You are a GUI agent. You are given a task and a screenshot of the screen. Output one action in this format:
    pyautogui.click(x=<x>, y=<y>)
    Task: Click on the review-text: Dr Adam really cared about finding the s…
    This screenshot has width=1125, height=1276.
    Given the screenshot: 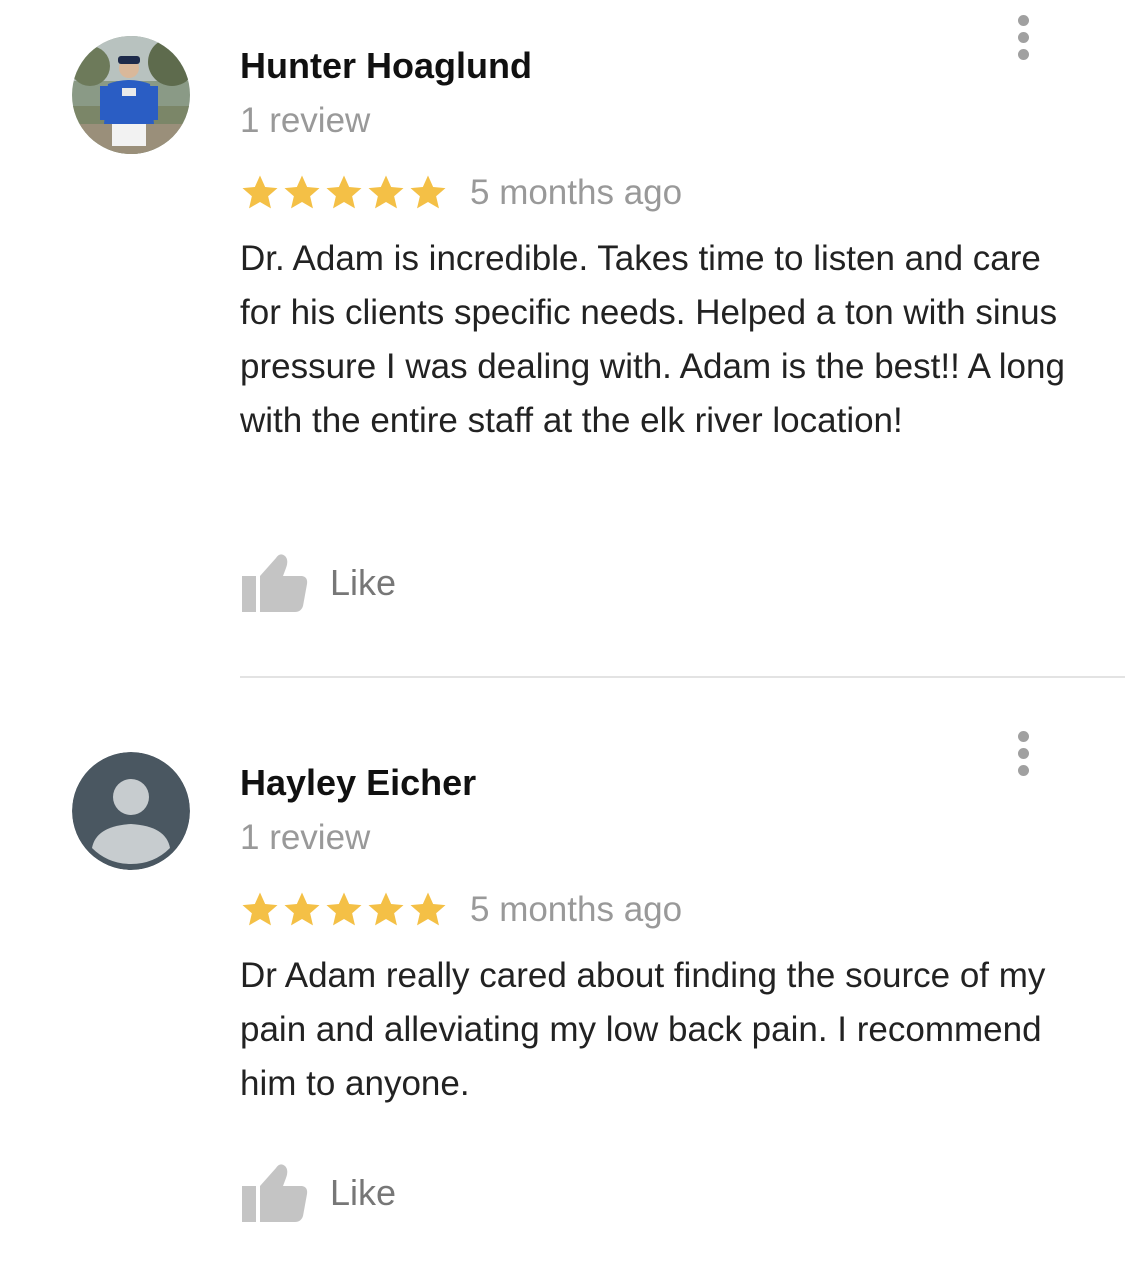 What is the action you would take?
    pyautogui.click(x=643, y=1029)
    